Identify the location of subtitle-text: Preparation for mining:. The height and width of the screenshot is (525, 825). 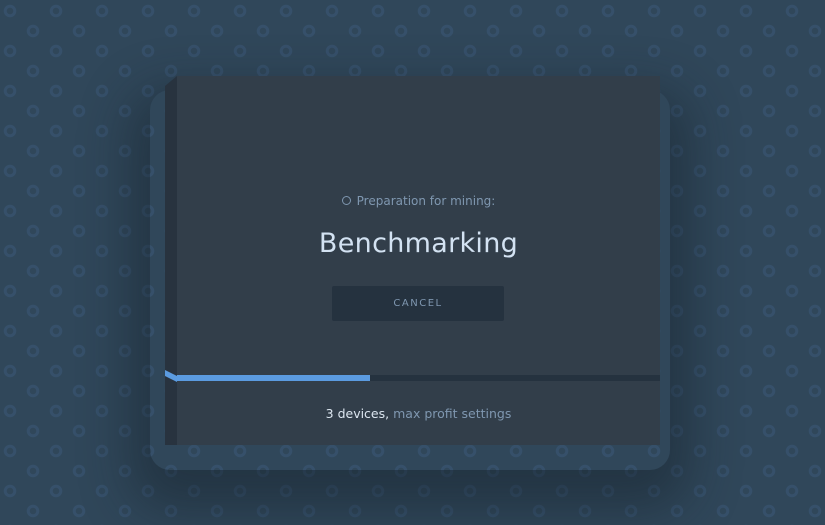
(426, 201).